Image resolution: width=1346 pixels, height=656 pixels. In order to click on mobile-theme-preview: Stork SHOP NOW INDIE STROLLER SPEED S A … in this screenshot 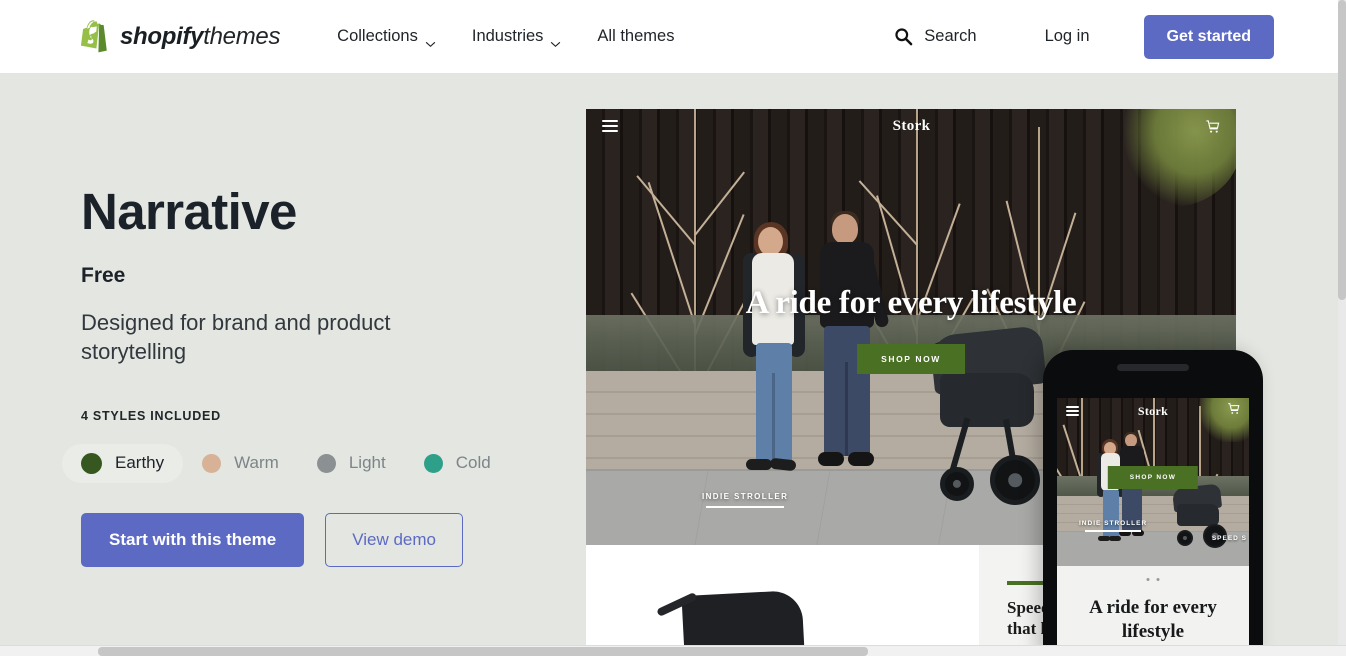, I will do `click(1153, 503)`.